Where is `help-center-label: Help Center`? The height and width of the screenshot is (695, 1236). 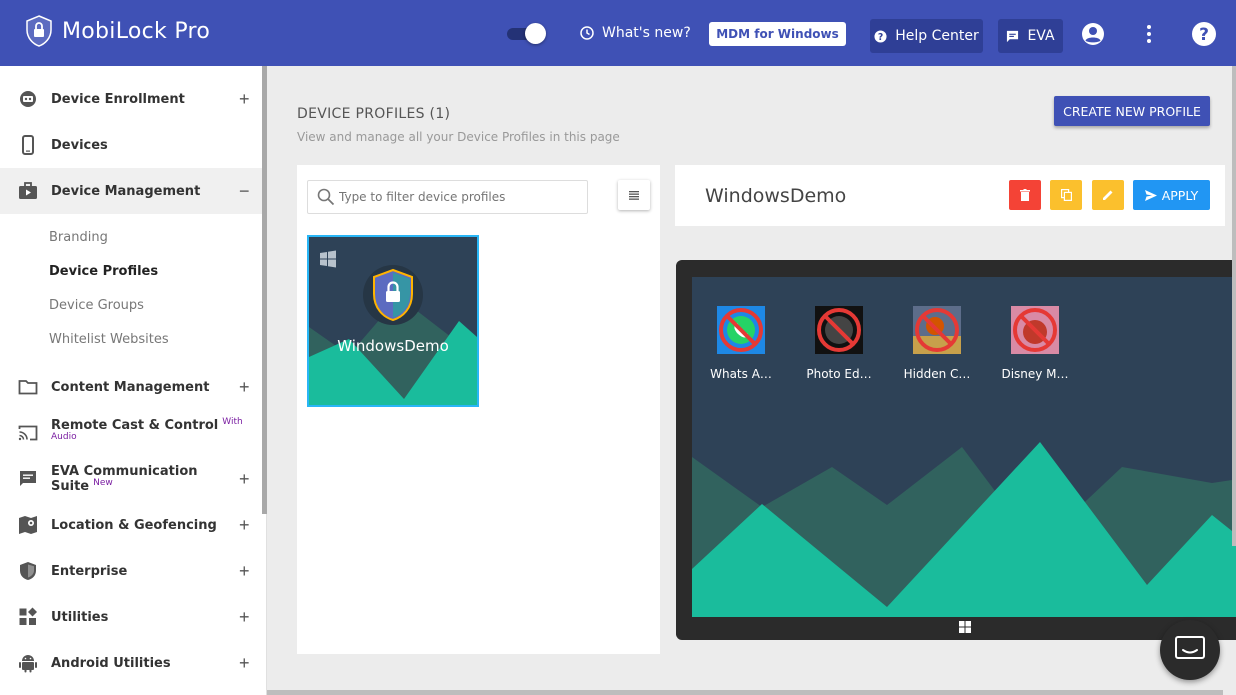
help-center-label: Help Center is located at coordinates (937, 36).